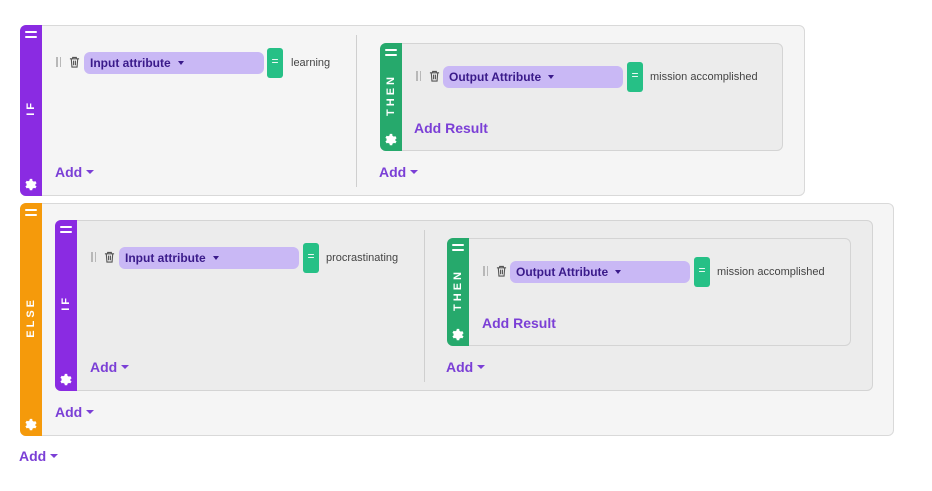  I want to click on root-add-button: Add, so click(39, 456).